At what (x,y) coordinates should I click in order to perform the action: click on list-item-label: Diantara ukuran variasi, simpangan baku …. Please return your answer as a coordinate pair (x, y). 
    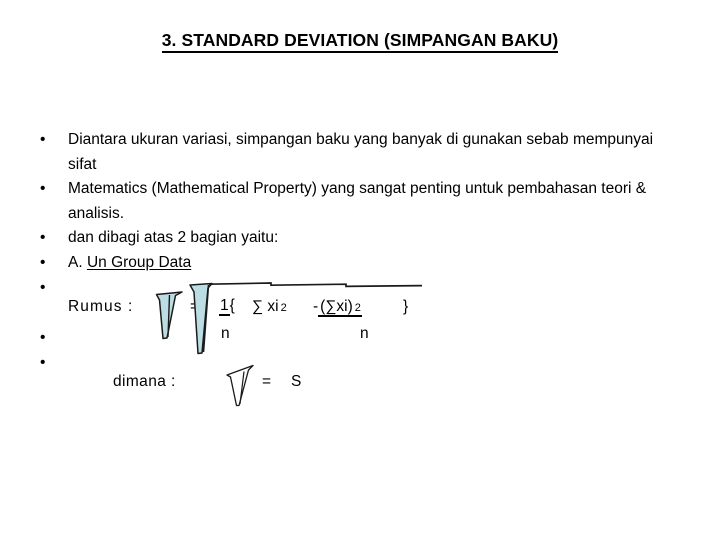
    Looking at the image, I should click on (363, 152).